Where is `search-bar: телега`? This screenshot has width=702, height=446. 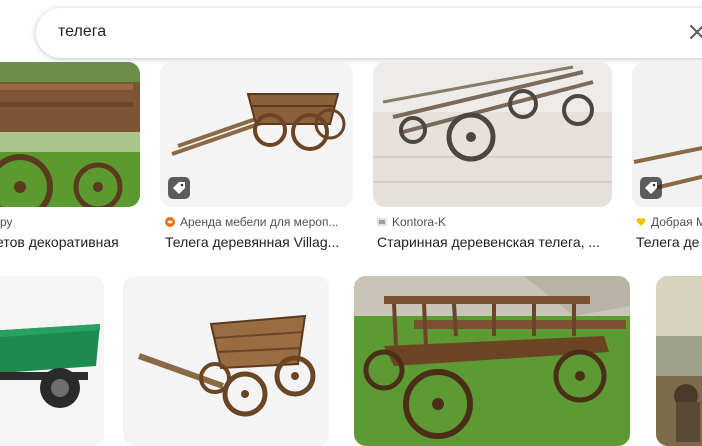 search-bar: телега is located at coordinates (369, 33).